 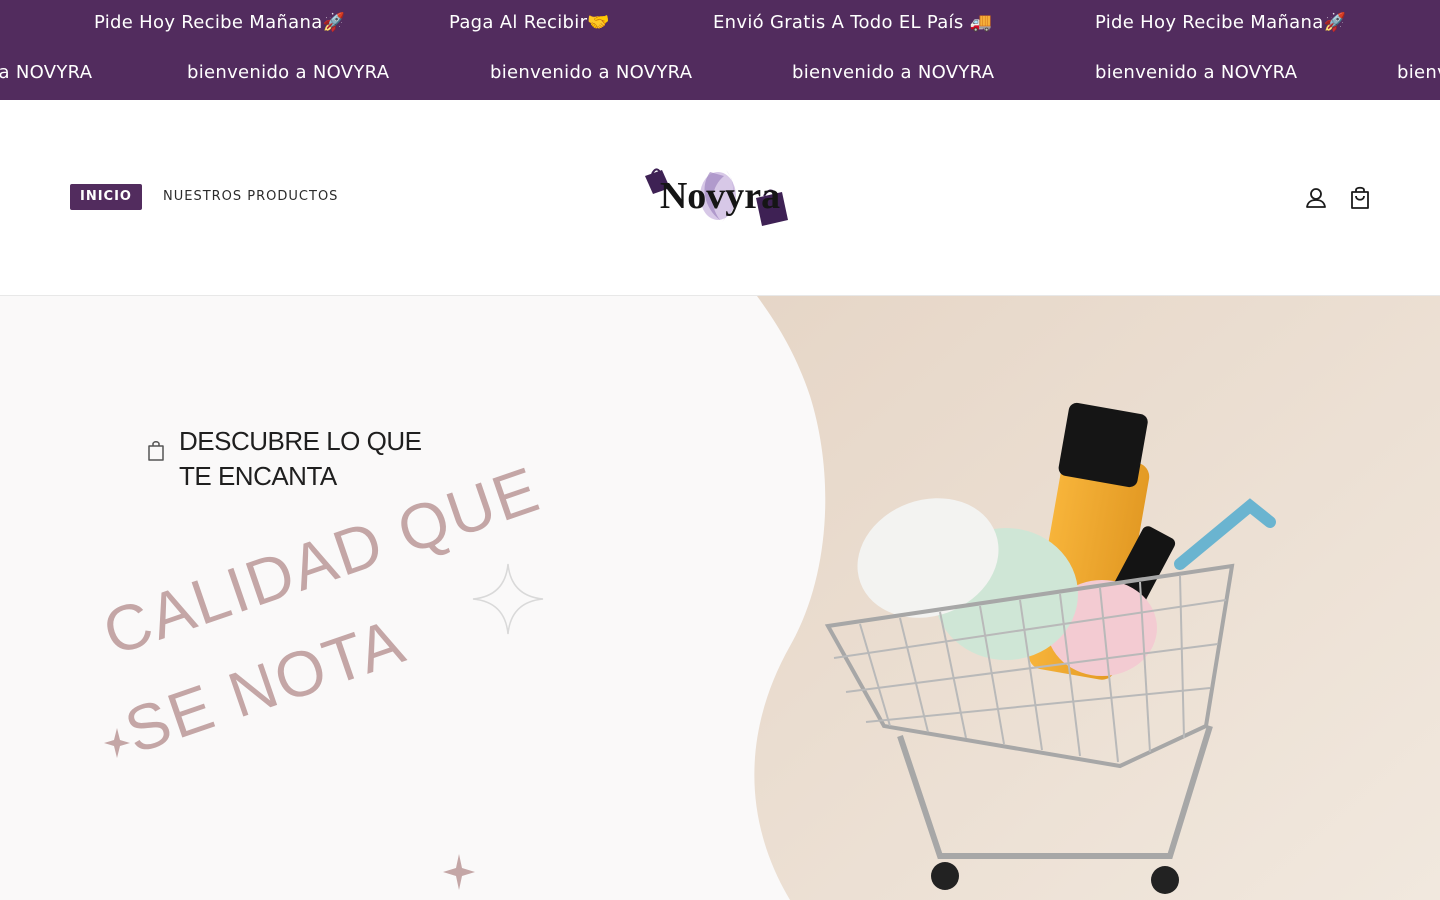 I want to click on user-icon, so click(x=1316, y=198).